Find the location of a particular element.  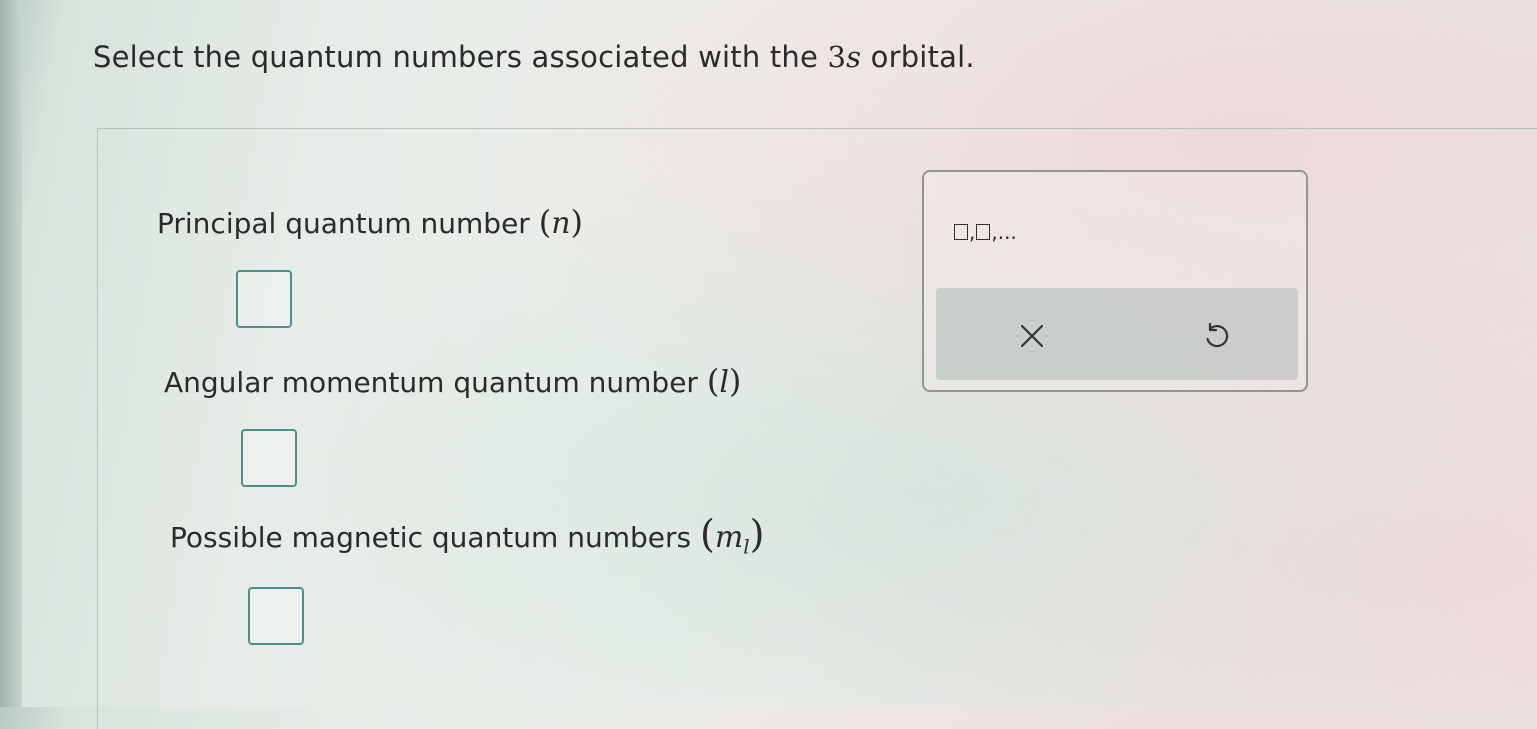

angular-momentum-quantum-number-input is located at coordinates (269, 458).